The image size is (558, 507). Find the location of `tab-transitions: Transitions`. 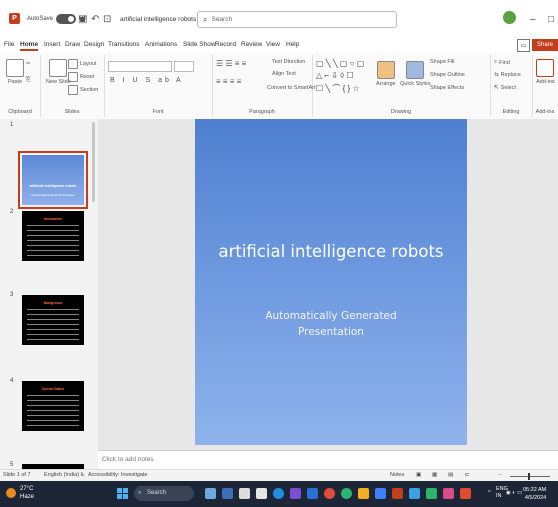

tab-transitions: Transitions is located at coordinates (124, 44).